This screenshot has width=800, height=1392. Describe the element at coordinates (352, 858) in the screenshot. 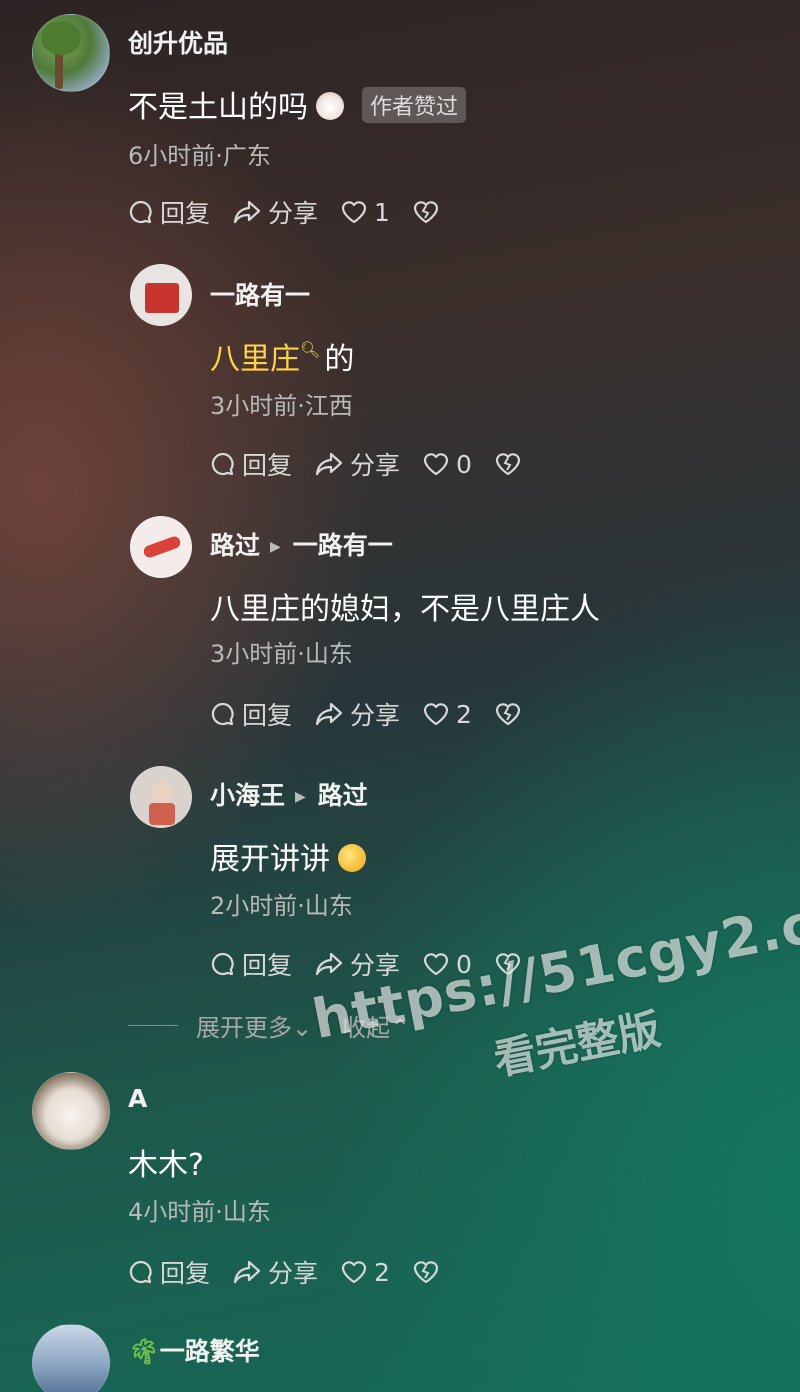

I see `laughing-emoji-icon` at that location.